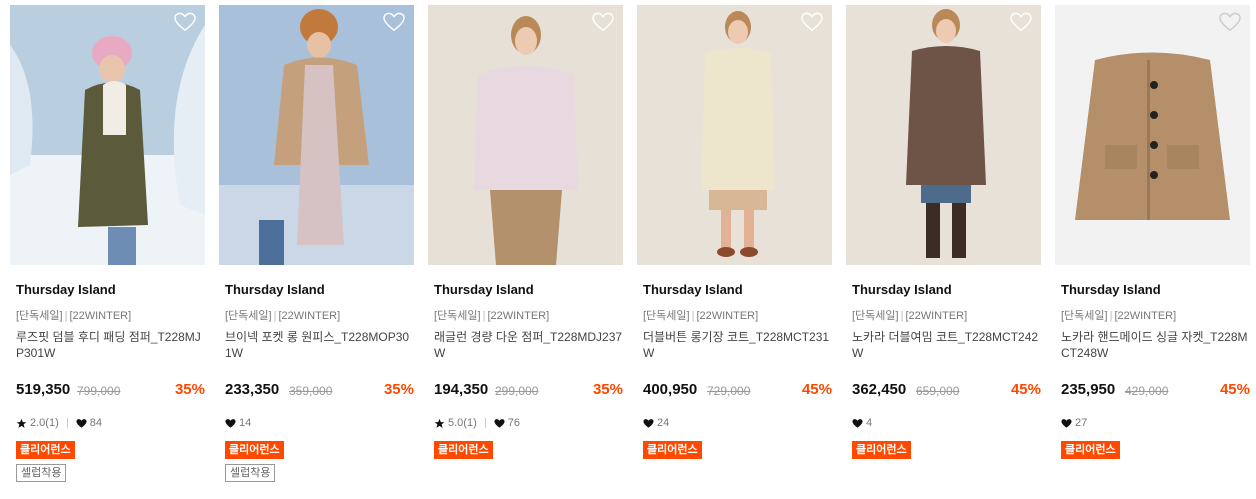 The height and width of the screenshot is (499, 1256). What do you see at coordinates (238, 423) in the screenshot?
I see `review-like-meta: 14` at bounding box center [238, 423].